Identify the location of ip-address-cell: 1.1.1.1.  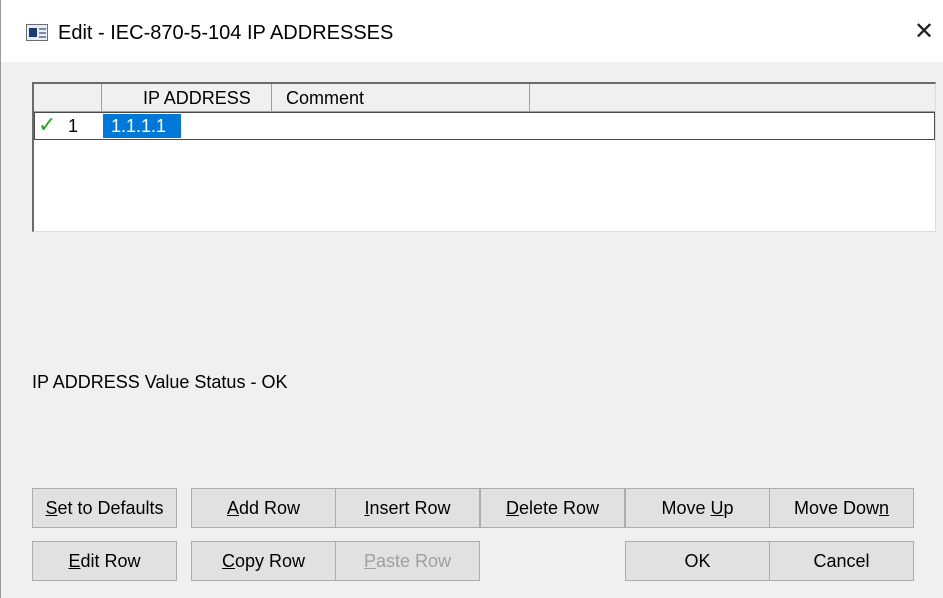
(142, 126).